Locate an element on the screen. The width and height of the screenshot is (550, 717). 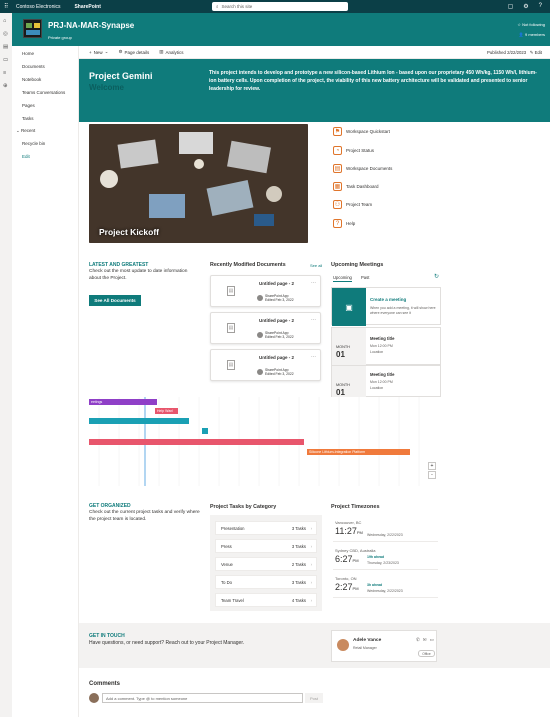
task-category-row: Presentation 3 Tasks › is located at coordinates (266, 528).